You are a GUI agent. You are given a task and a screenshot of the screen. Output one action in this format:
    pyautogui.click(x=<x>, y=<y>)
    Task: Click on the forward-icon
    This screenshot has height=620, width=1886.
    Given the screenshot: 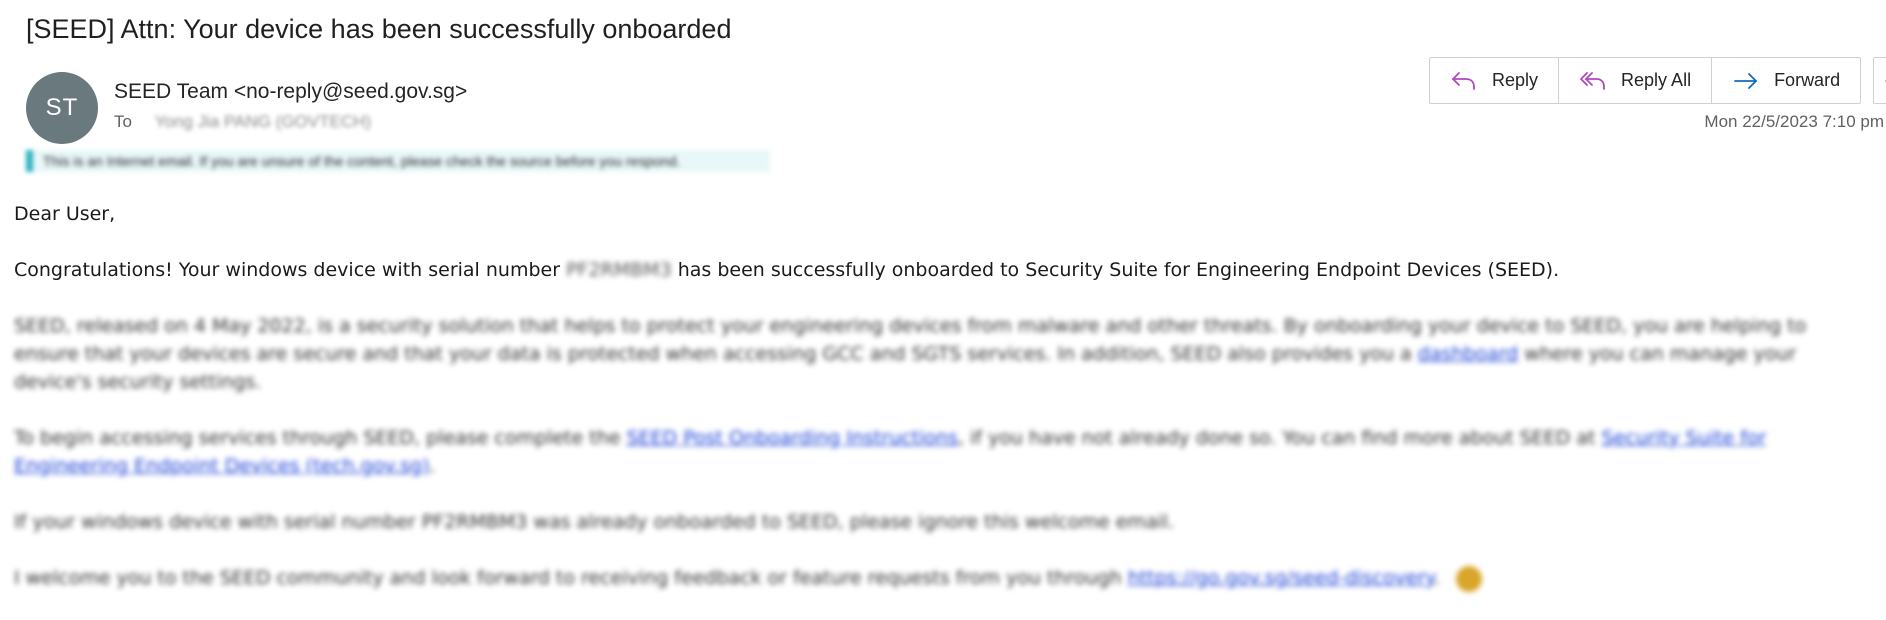 What is the action you would take?
    pyautogui.click(x=1745, y=80)
    